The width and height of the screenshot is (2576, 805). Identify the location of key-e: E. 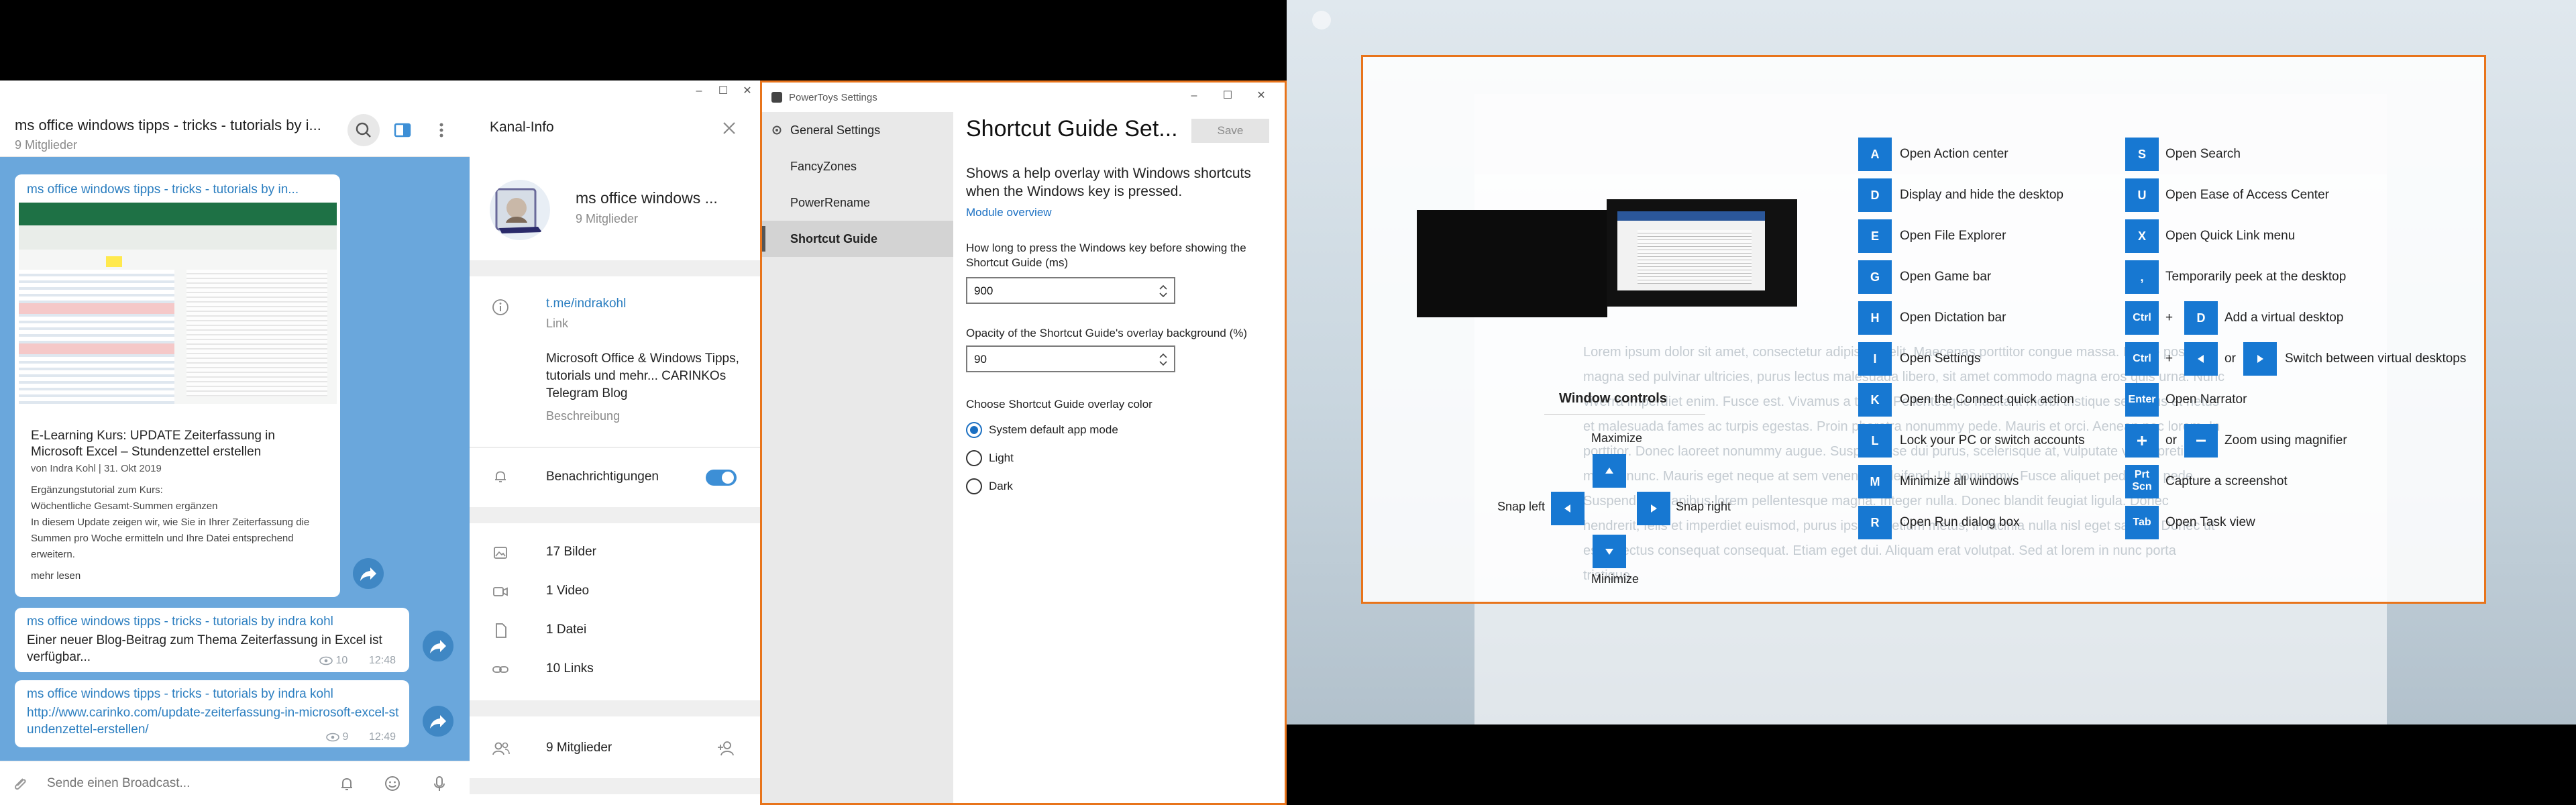
(1875, 236).